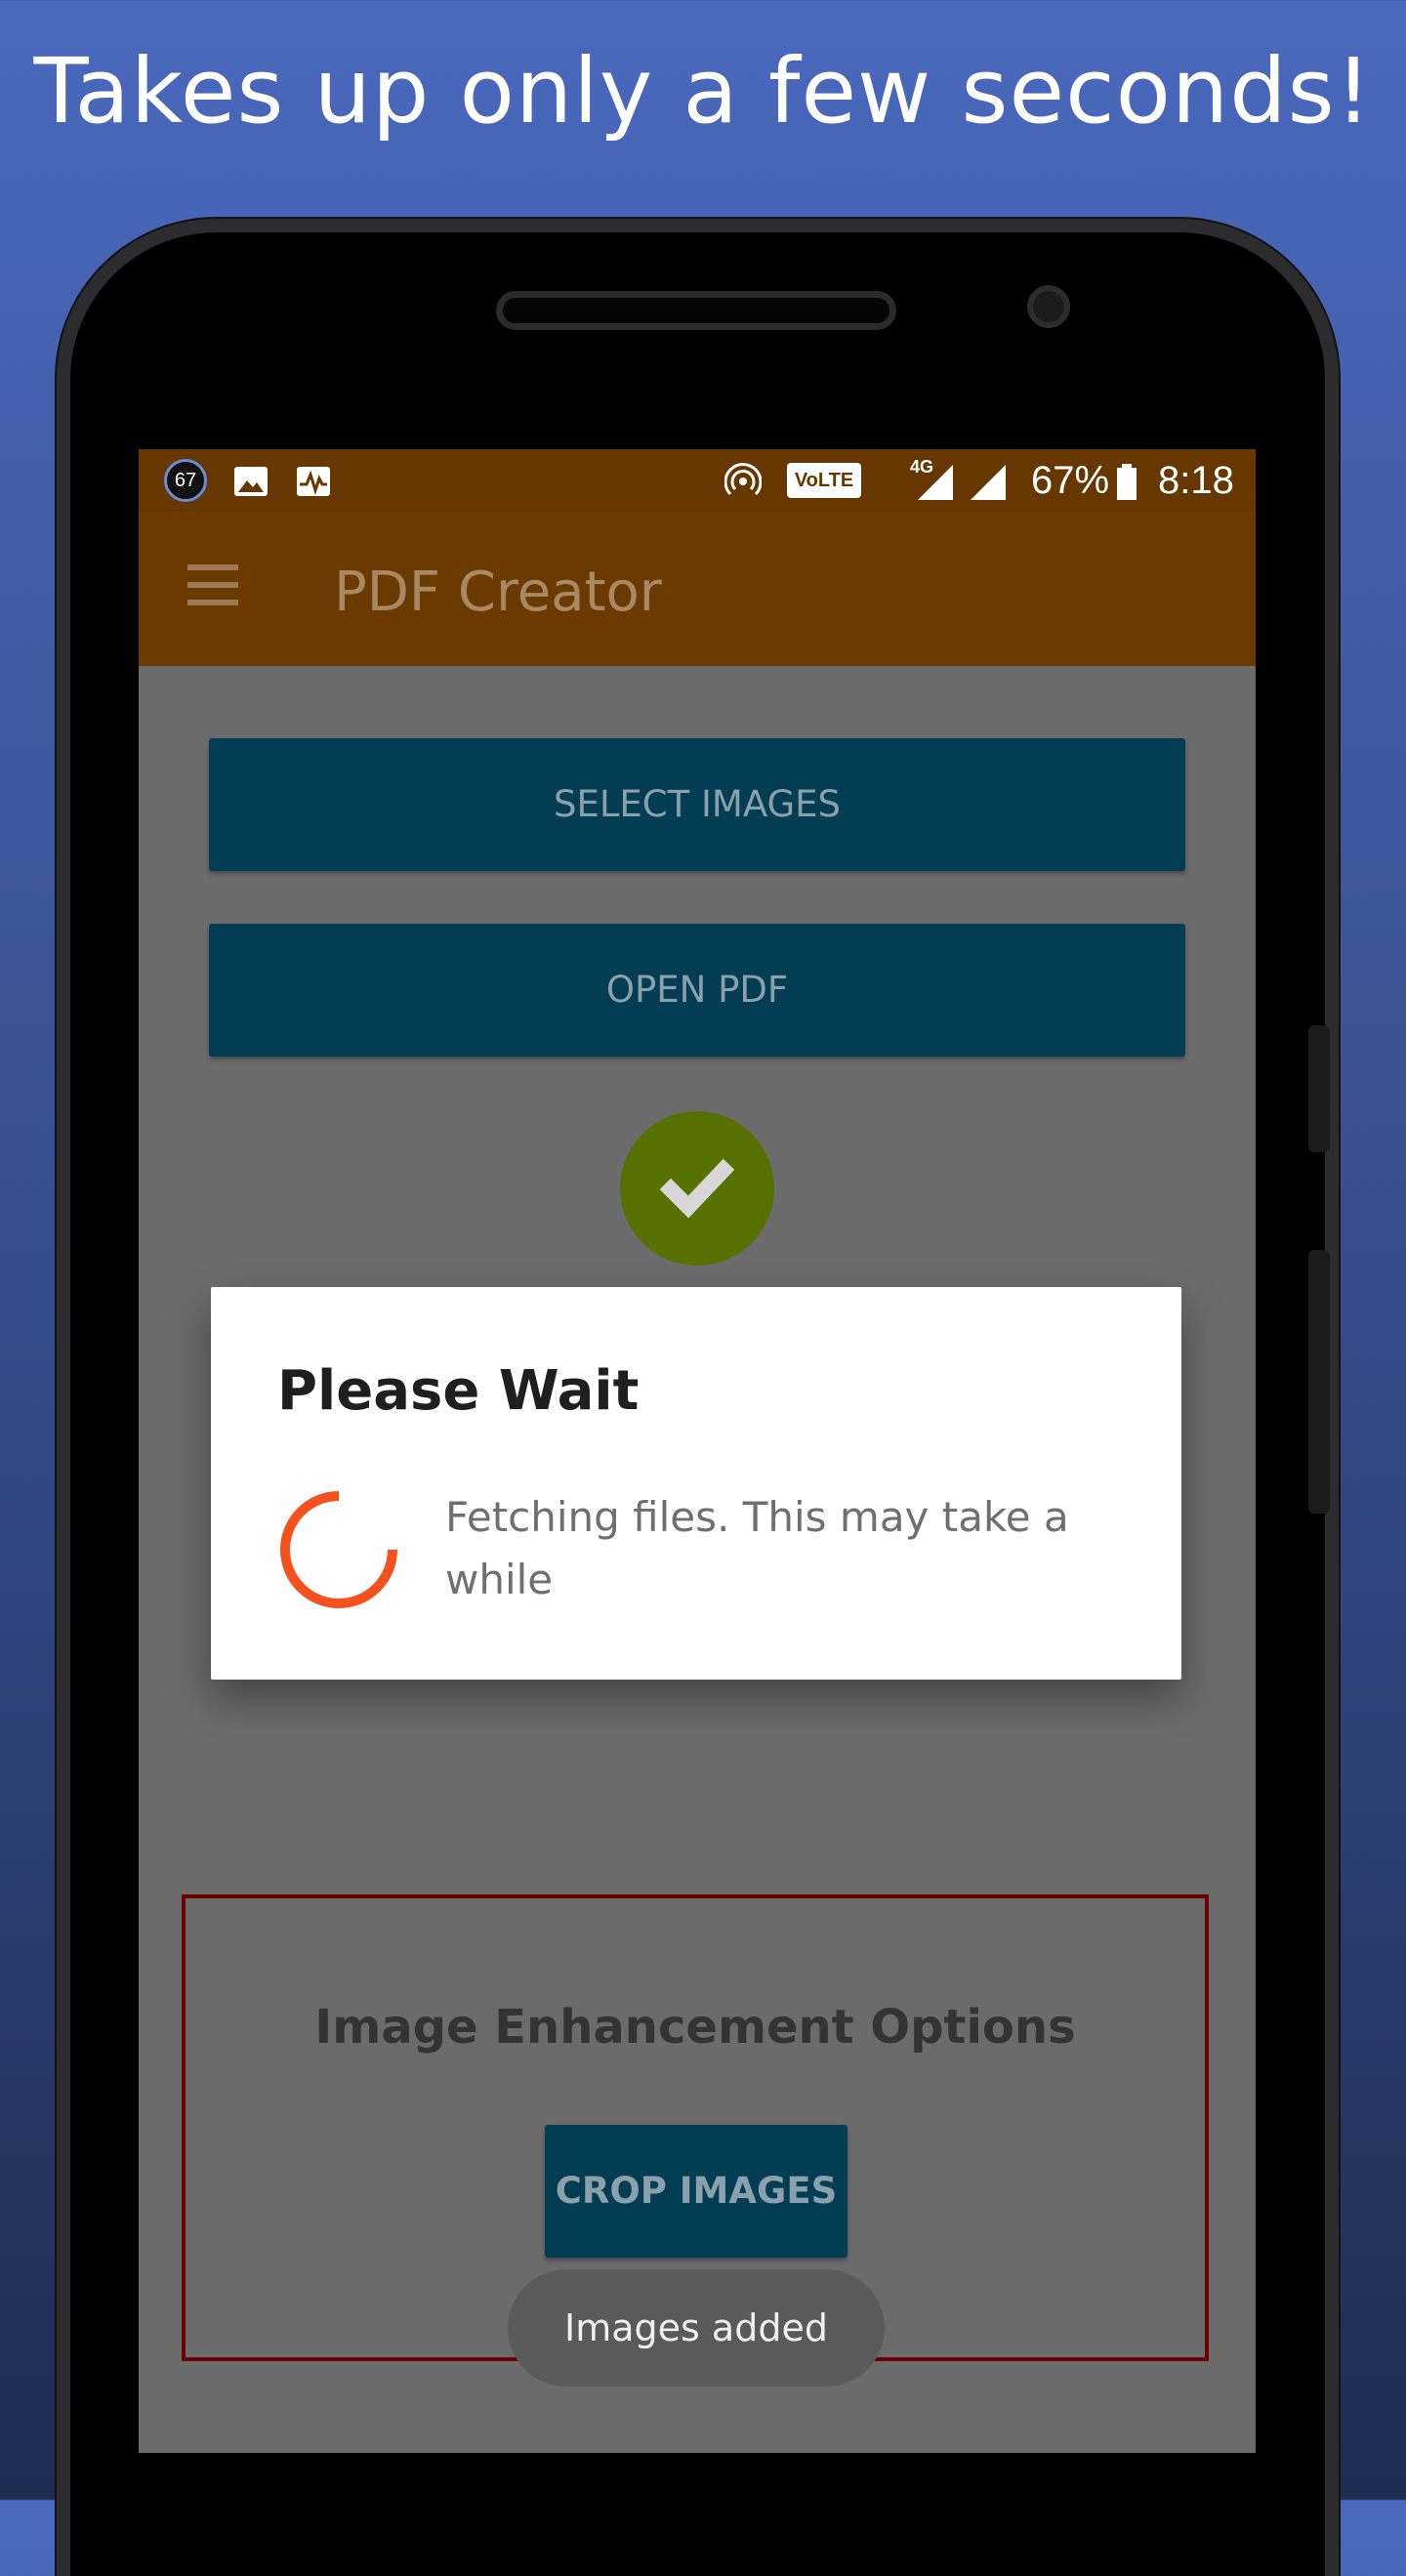 The height and width of the screenshot is (2576, 1406). What do you see at coordinates (1048, 306) in the screenshot?
I see `phone-camera` at bounding box center [1048, 306].